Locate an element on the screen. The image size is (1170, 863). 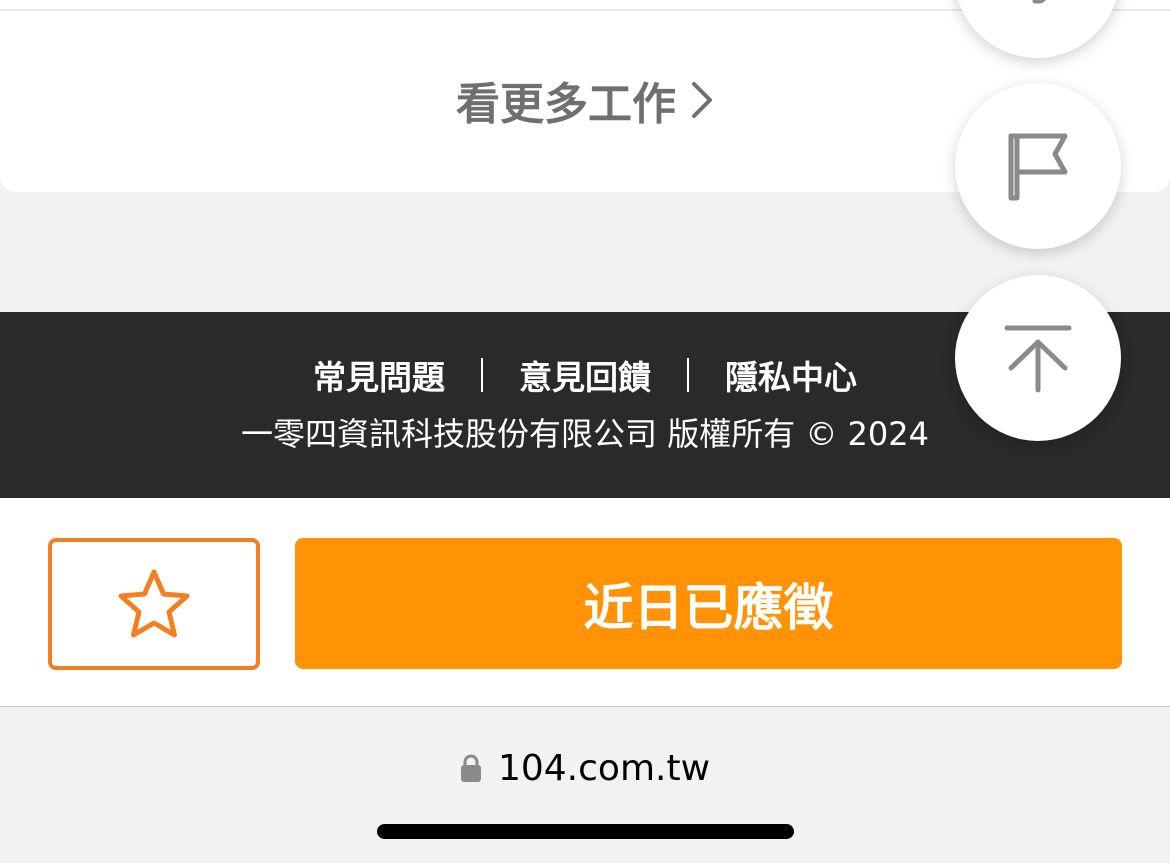
favorite-button is located at coordinates (154, 604).